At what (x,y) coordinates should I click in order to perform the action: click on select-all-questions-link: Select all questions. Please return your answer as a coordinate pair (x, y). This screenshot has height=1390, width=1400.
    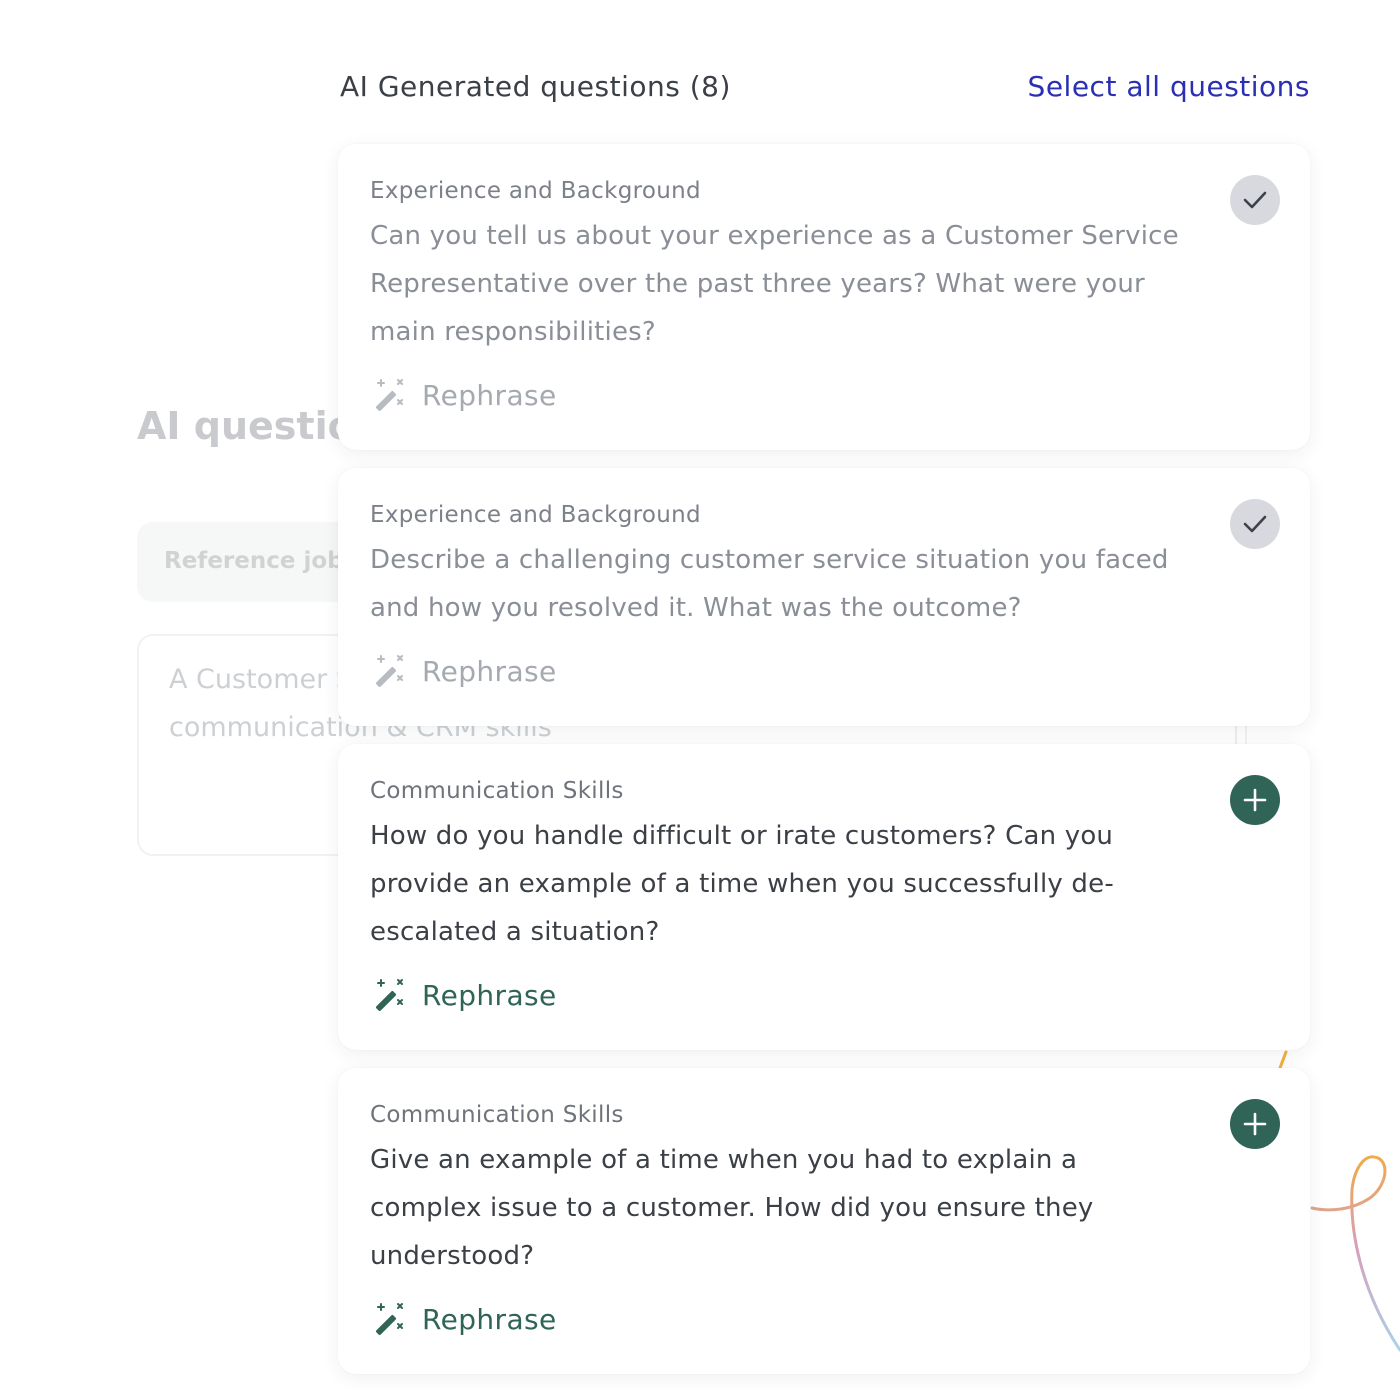
    Looking at the image, I should click on (1169, 86).